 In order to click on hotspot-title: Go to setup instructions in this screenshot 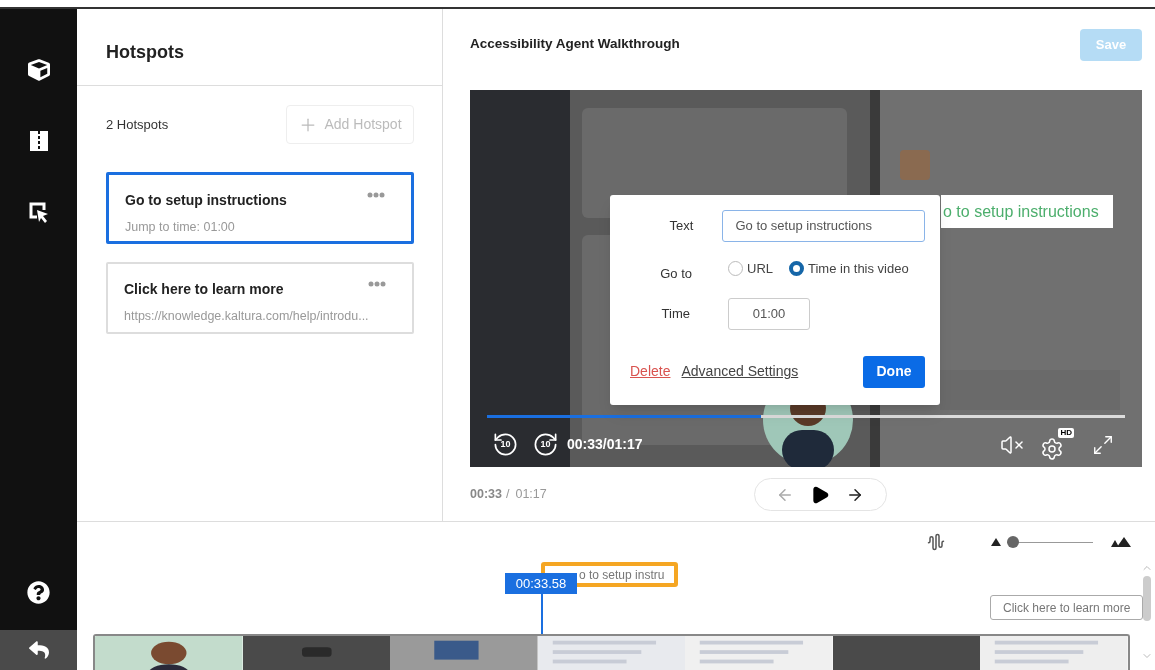, I will do `click(206, 200)`.